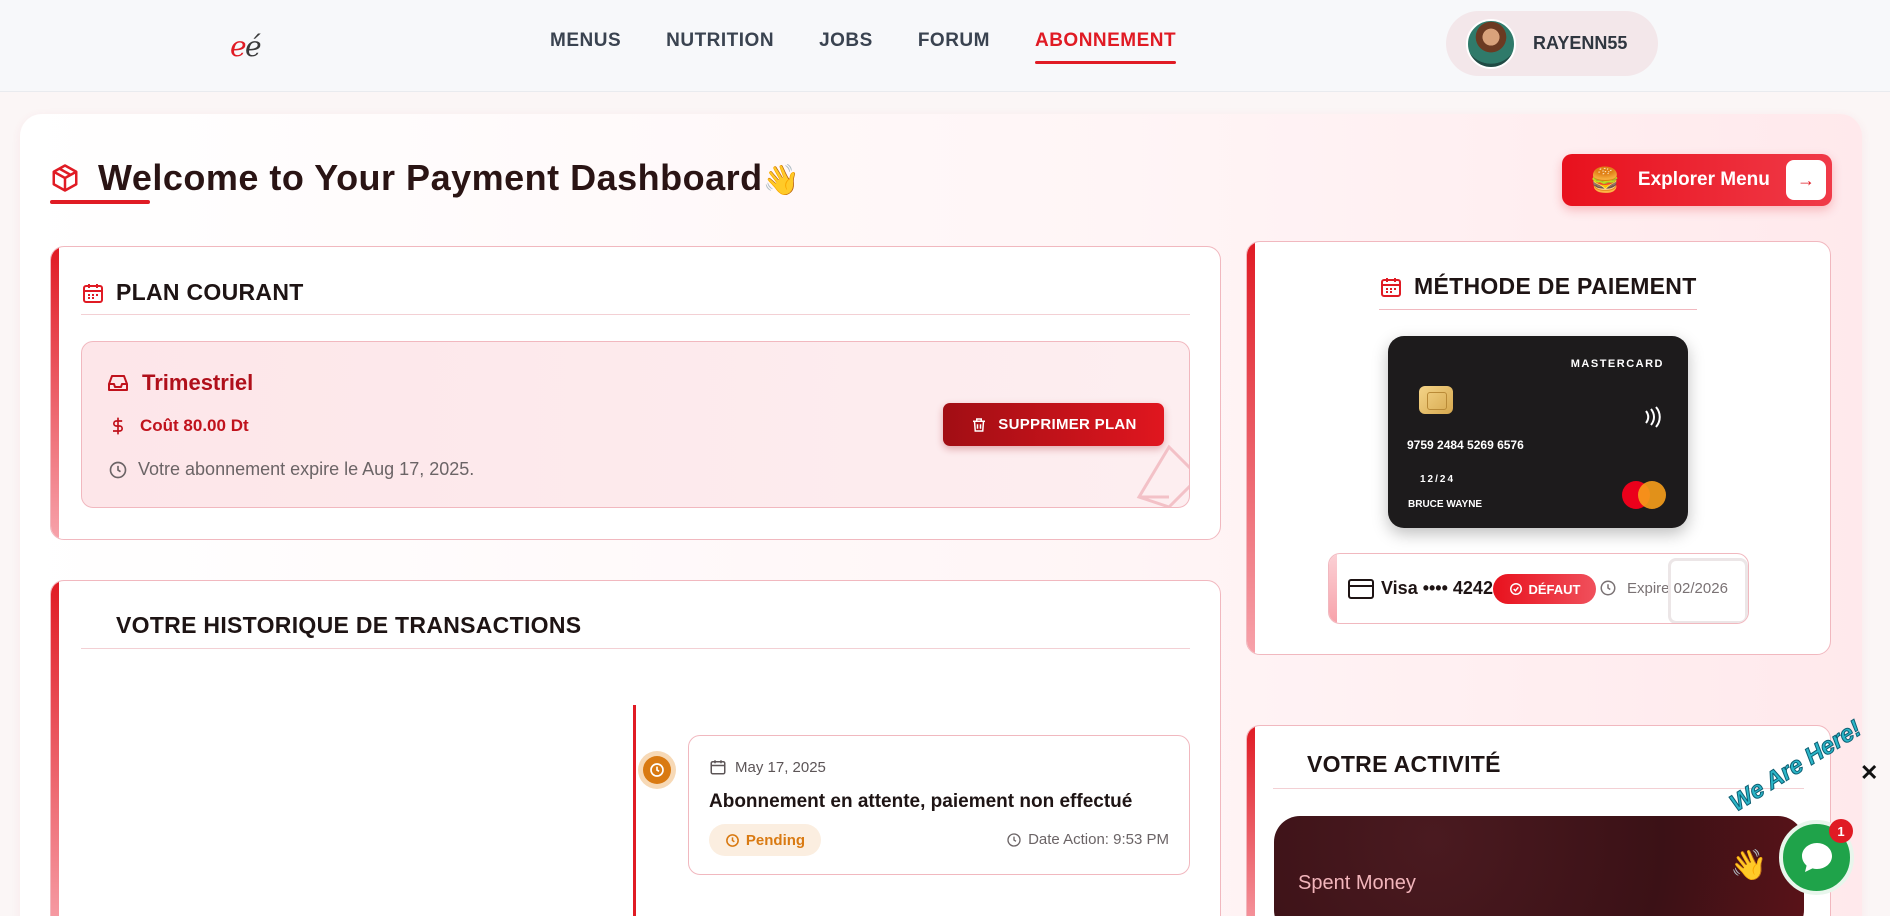  I want to click on burger-icon: 🍔, so click(1605, 180).